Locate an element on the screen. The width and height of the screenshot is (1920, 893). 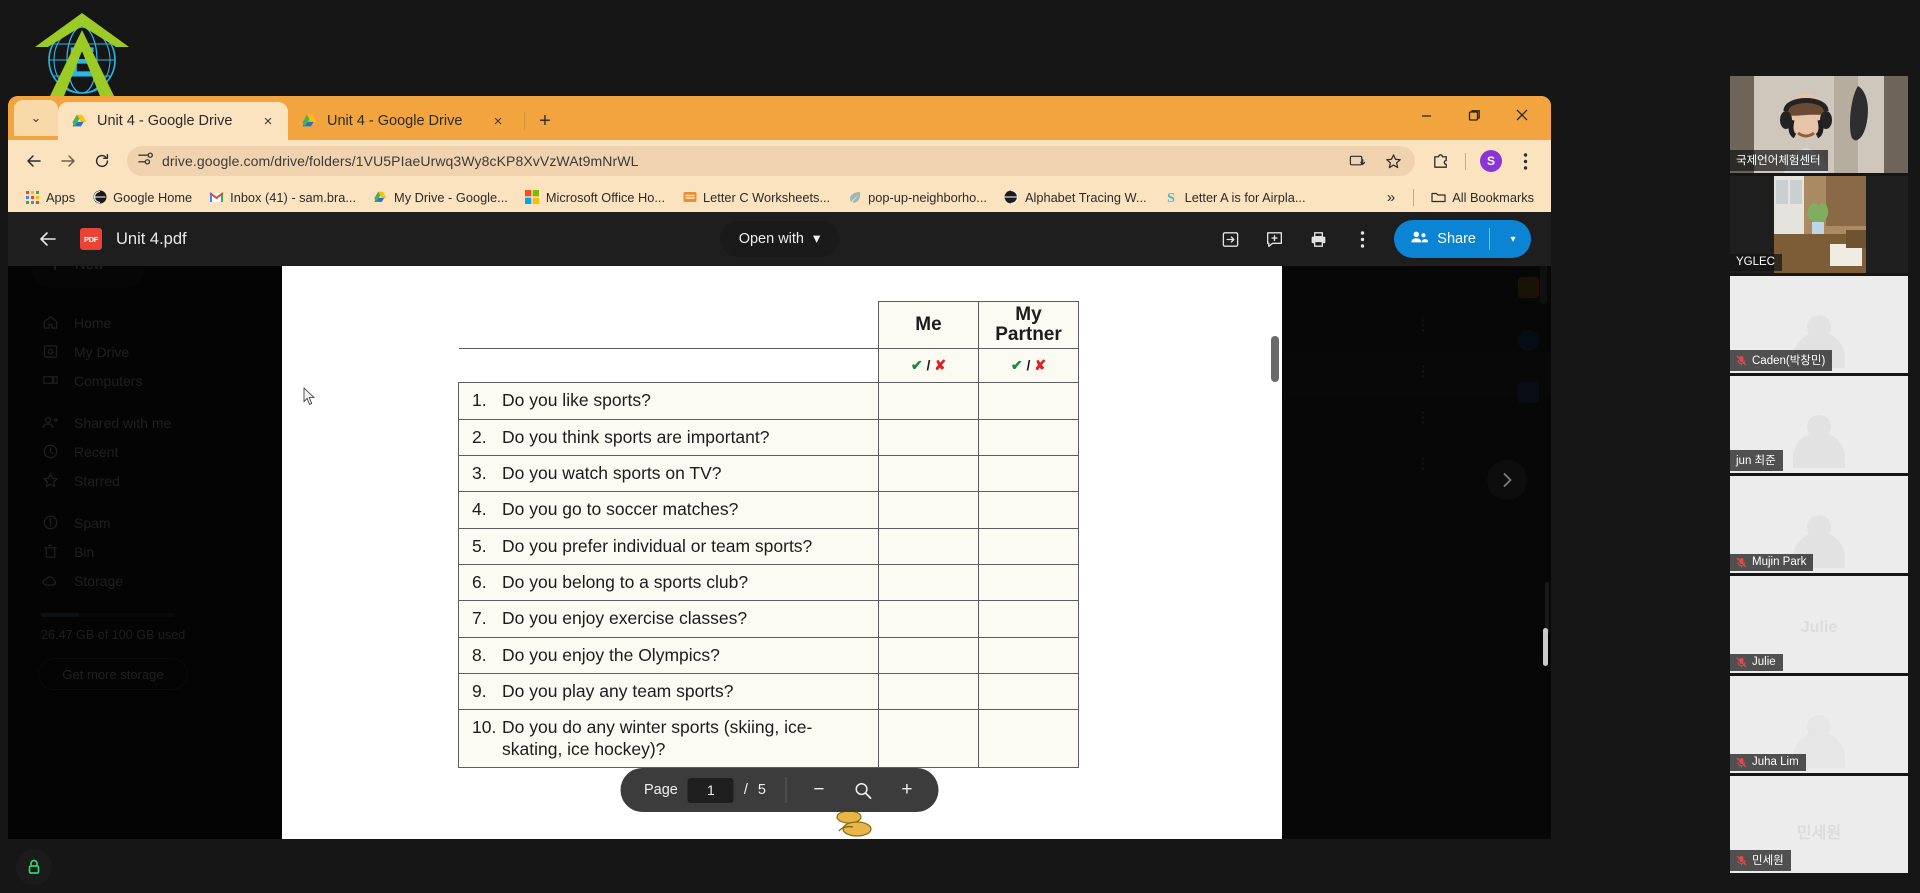
tune-icon is located at coordinates (145, 161).